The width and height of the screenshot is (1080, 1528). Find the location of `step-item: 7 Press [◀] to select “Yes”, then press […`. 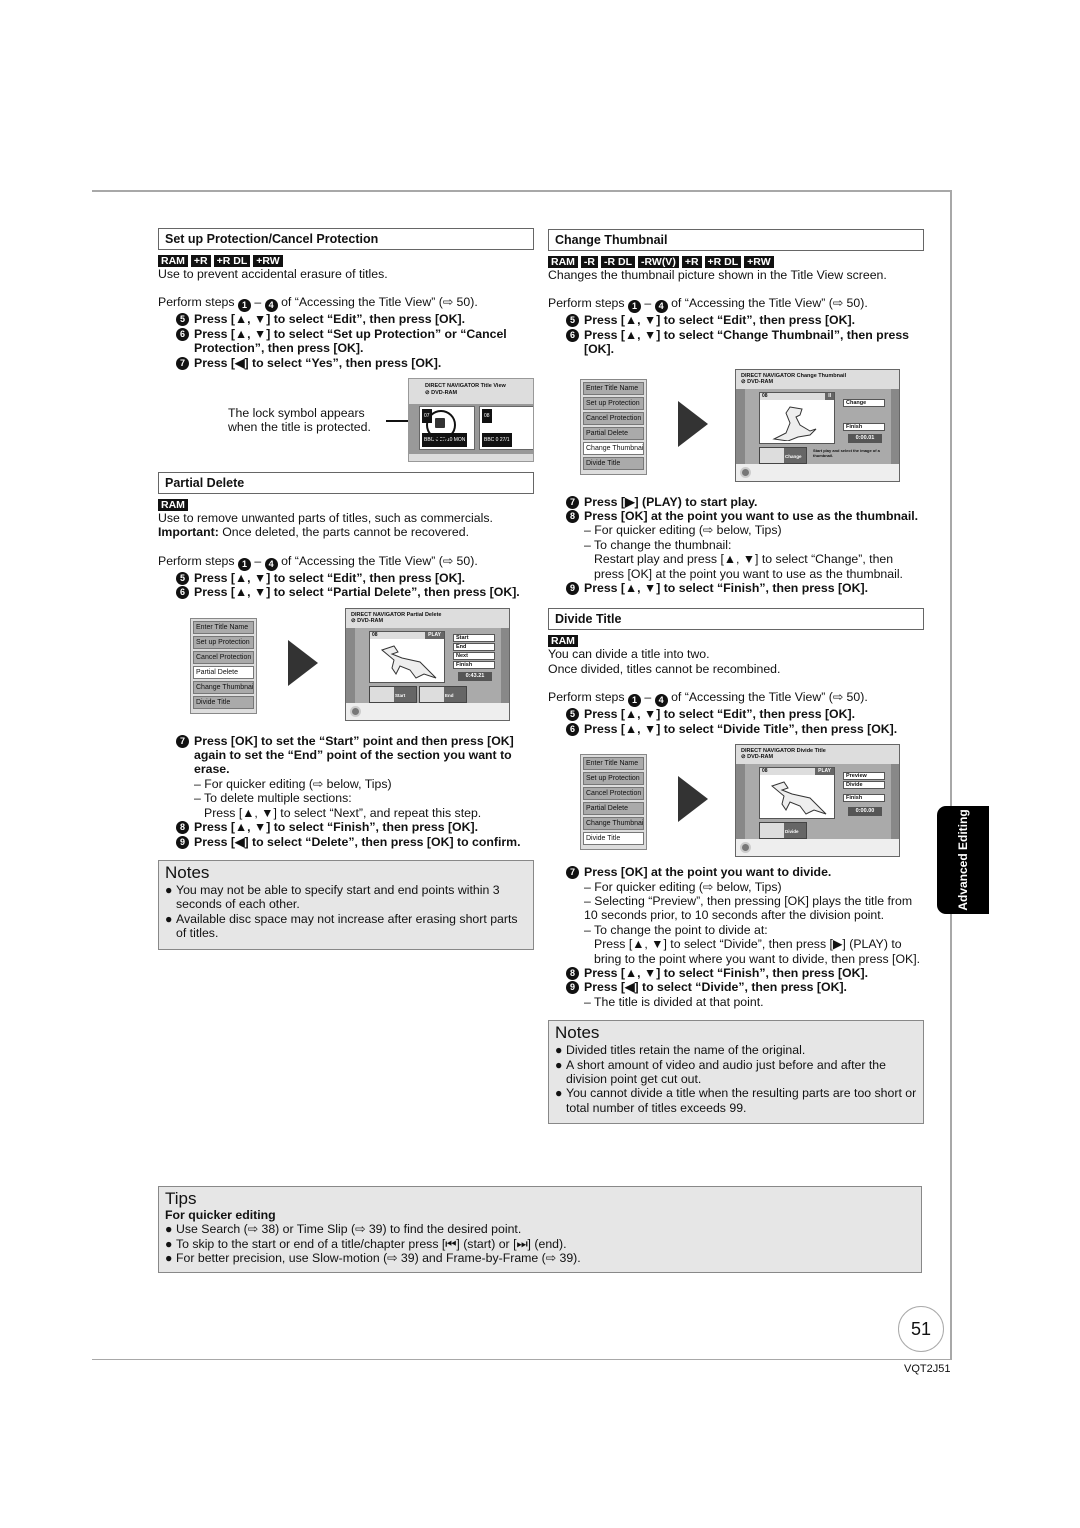

step-item: 7 Press [◀] to select “Yes”, then press [… is located at coordinates (346, 363).